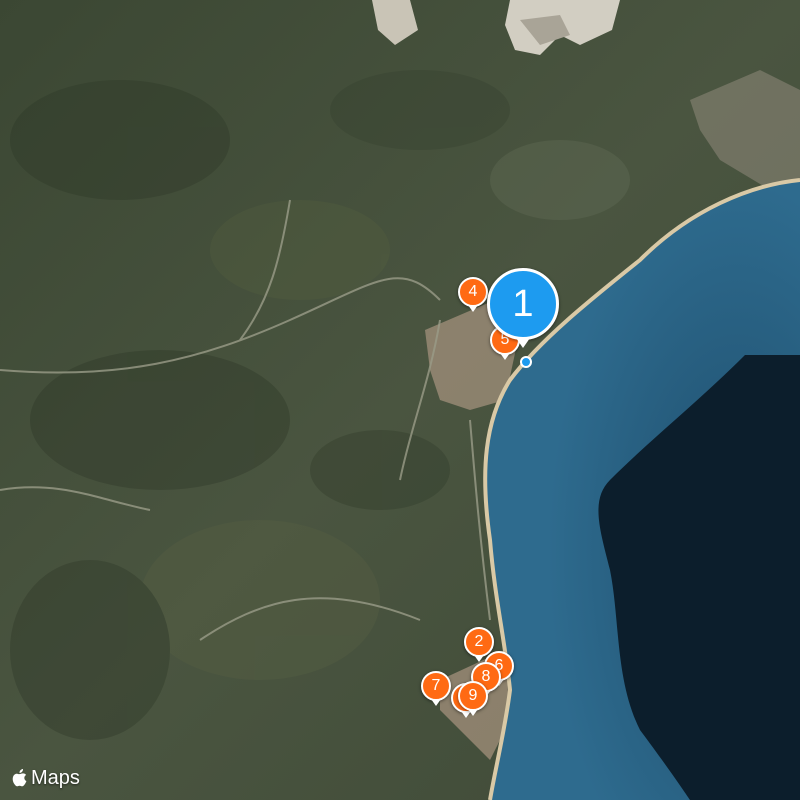 This screenshot has width=800, height=800. Describe the element at coordinates (55, 778) in the screenshot. I see `maps-attribution-label: Maps` at that location.